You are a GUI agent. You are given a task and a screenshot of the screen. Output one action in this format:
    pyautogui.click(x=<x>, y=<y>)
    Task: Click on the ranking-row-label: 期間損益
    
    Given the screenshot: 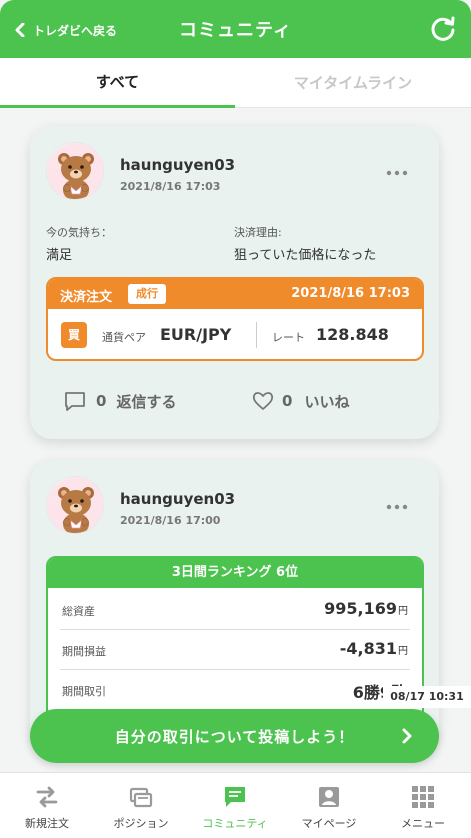 What is the action you would take?
    pyautogui.click(x=84, y=651)
    